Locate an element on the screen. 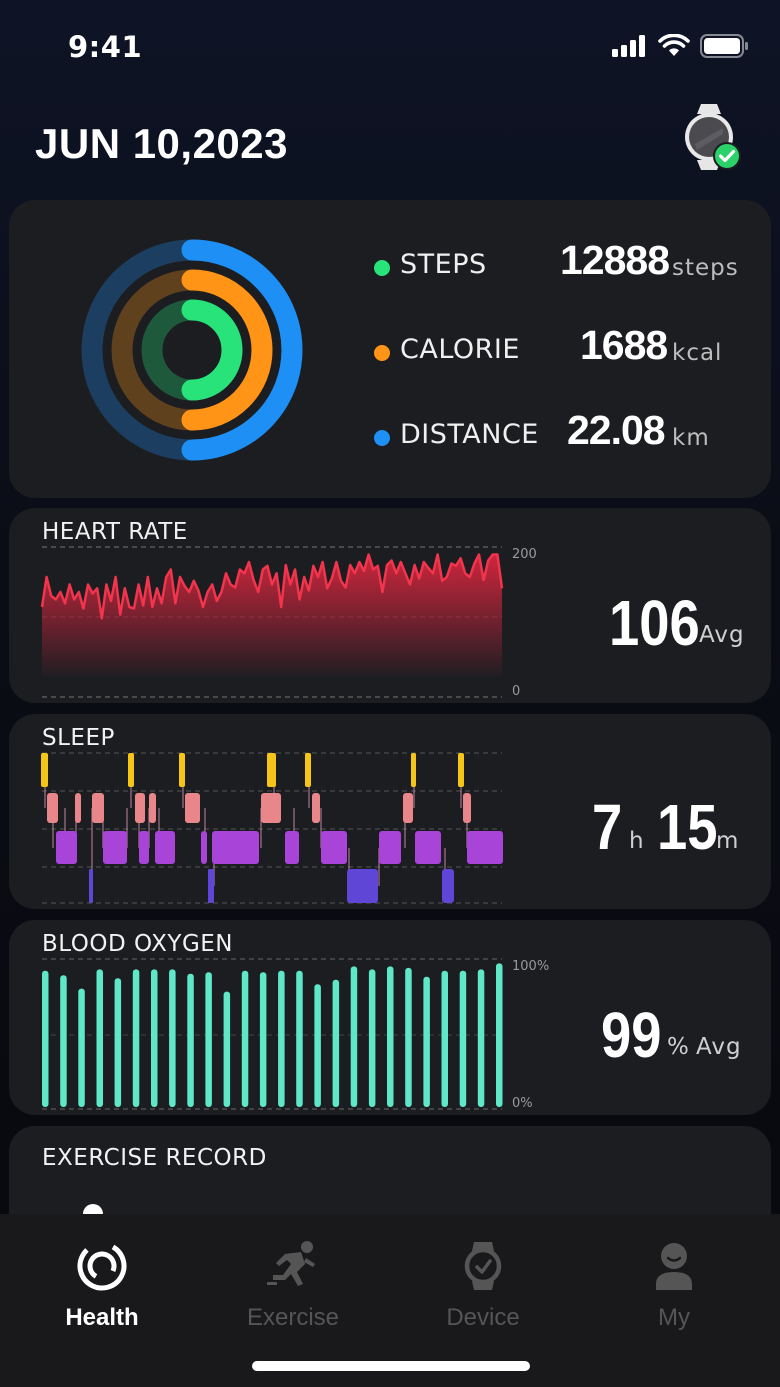 The width and height of the screenshot is (780, 1387). tab-health: Health is located at coordinates (102, 1285).